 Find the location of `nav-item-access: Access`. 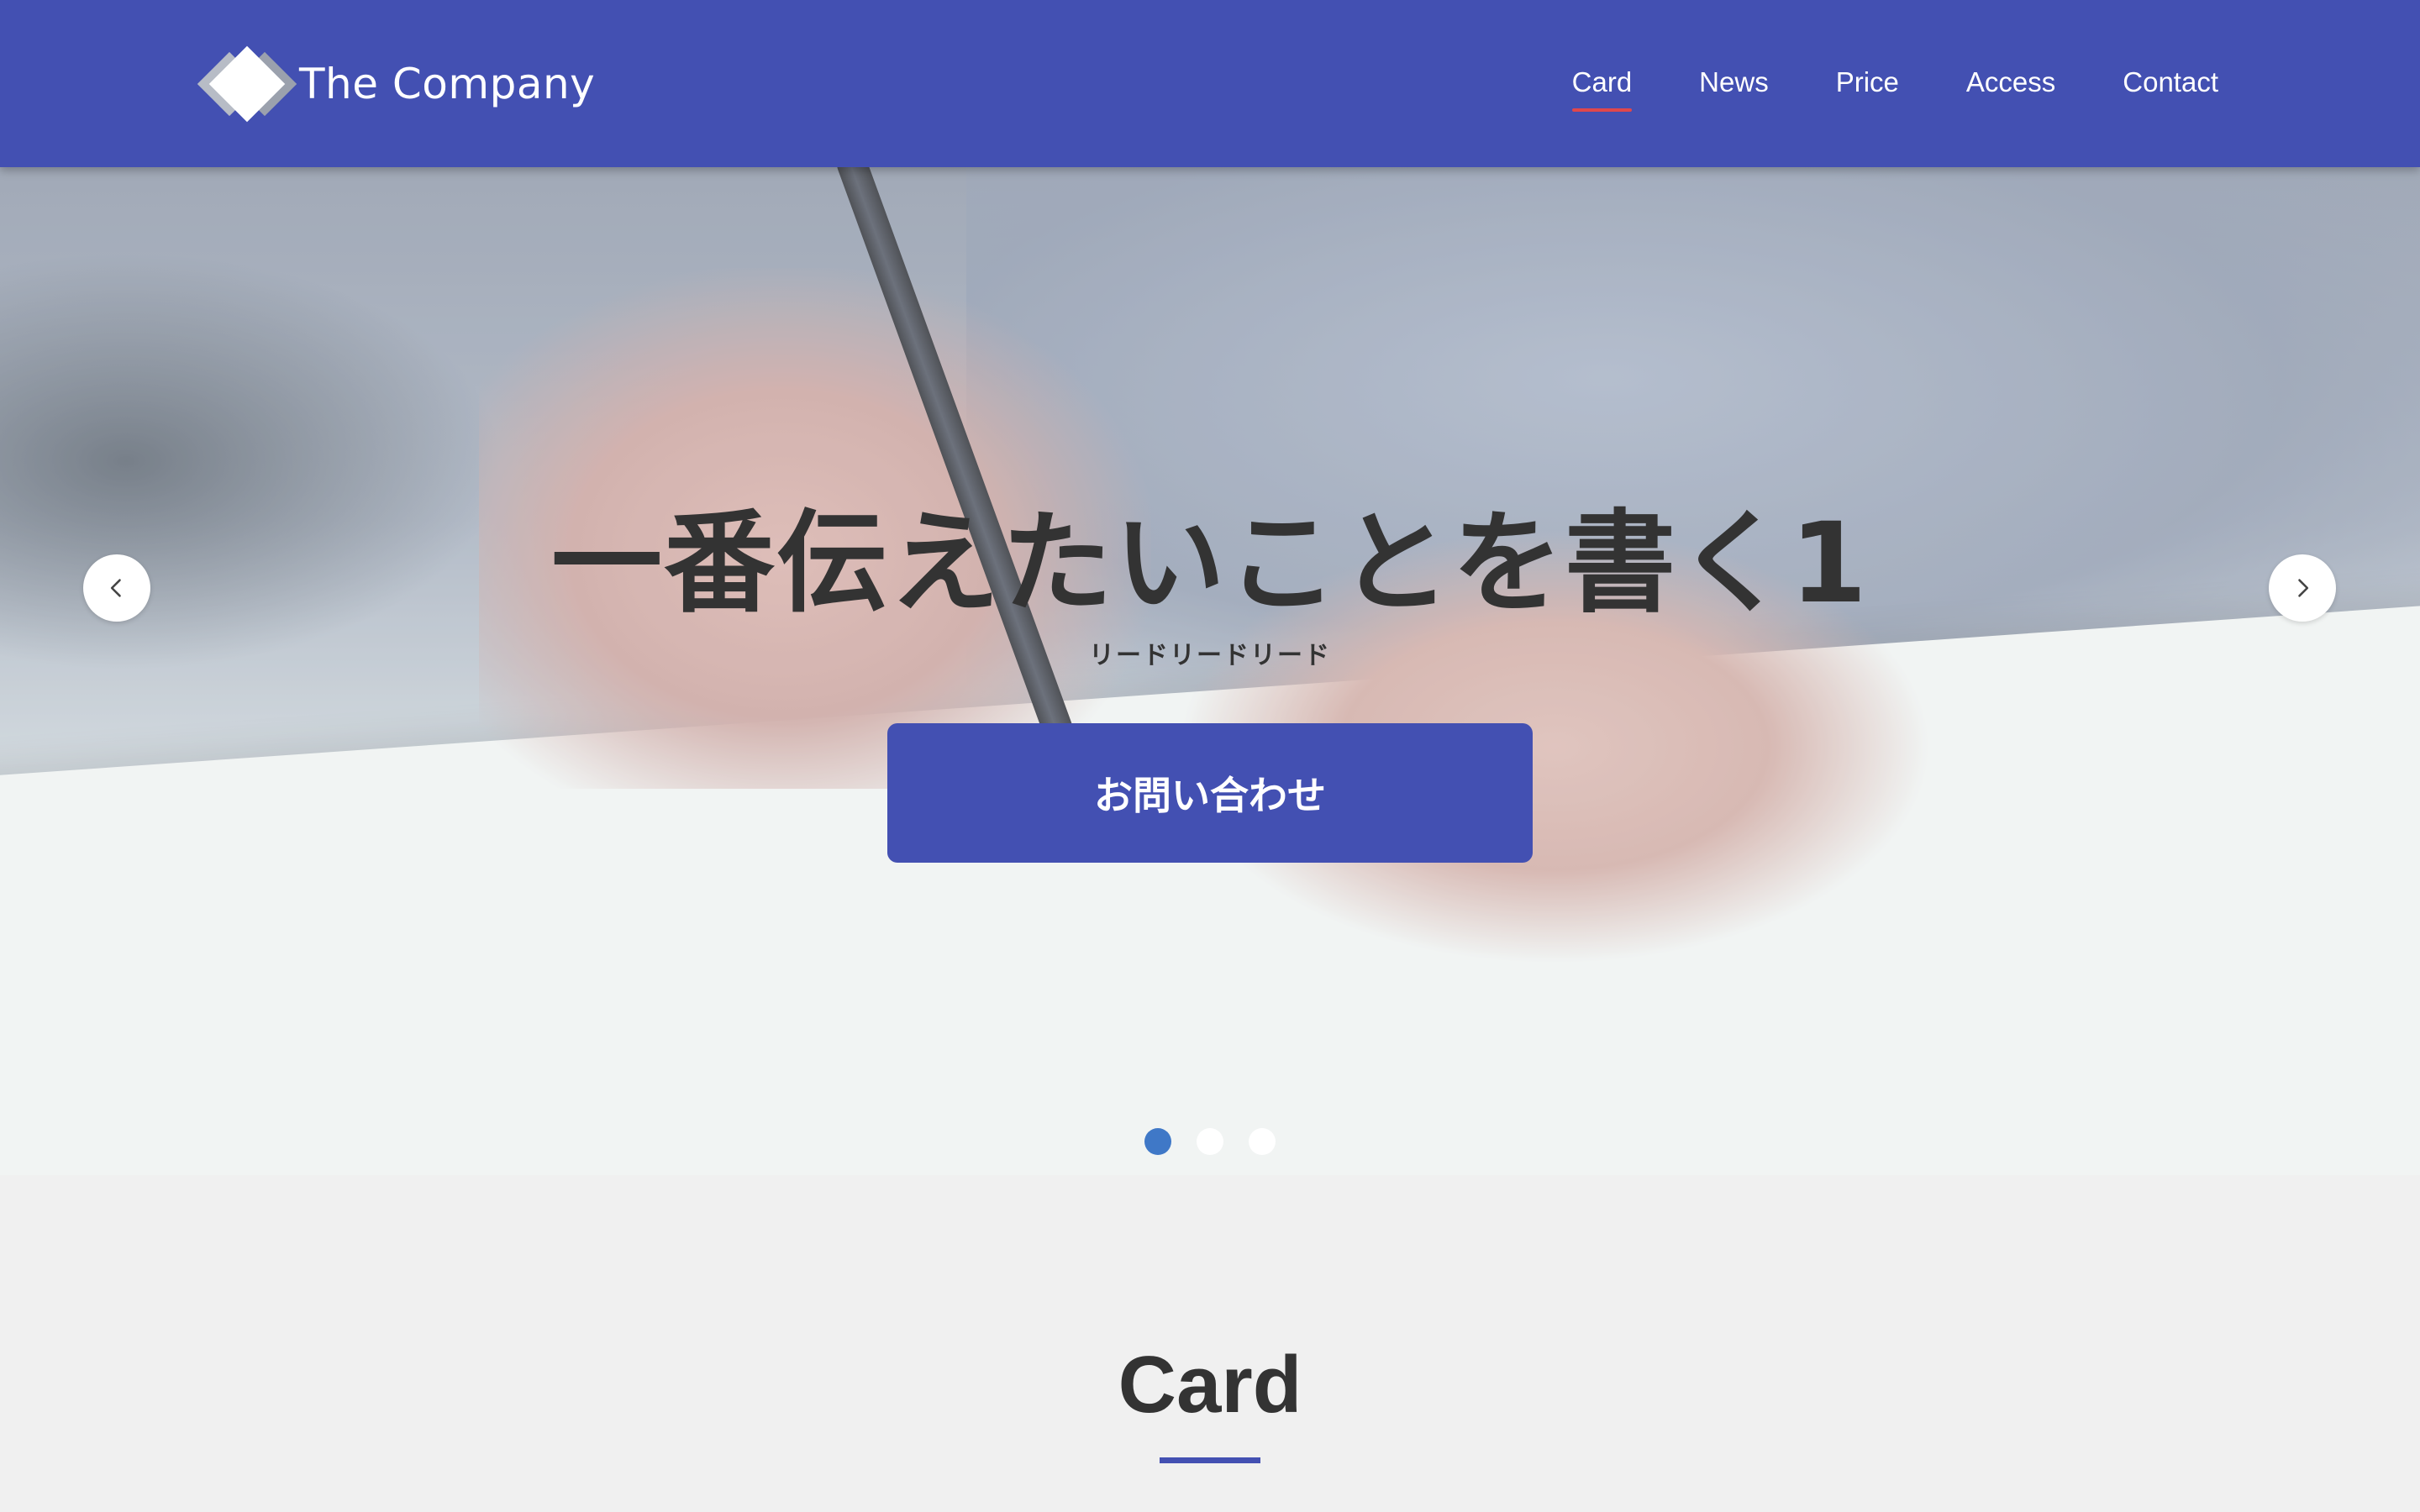

nav-item-access: Access is located at coordinates (2010, 84).